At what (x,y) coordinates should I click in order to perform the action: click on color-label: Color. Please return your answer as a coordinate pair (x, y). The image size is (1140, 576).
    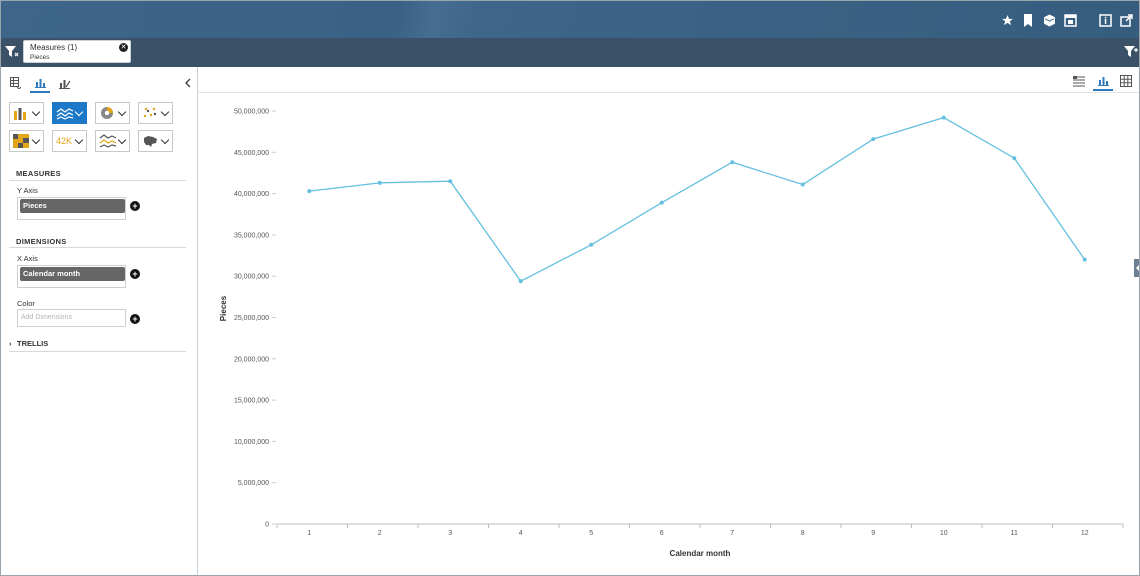
    Looking at the image, I should click on (26, 303).